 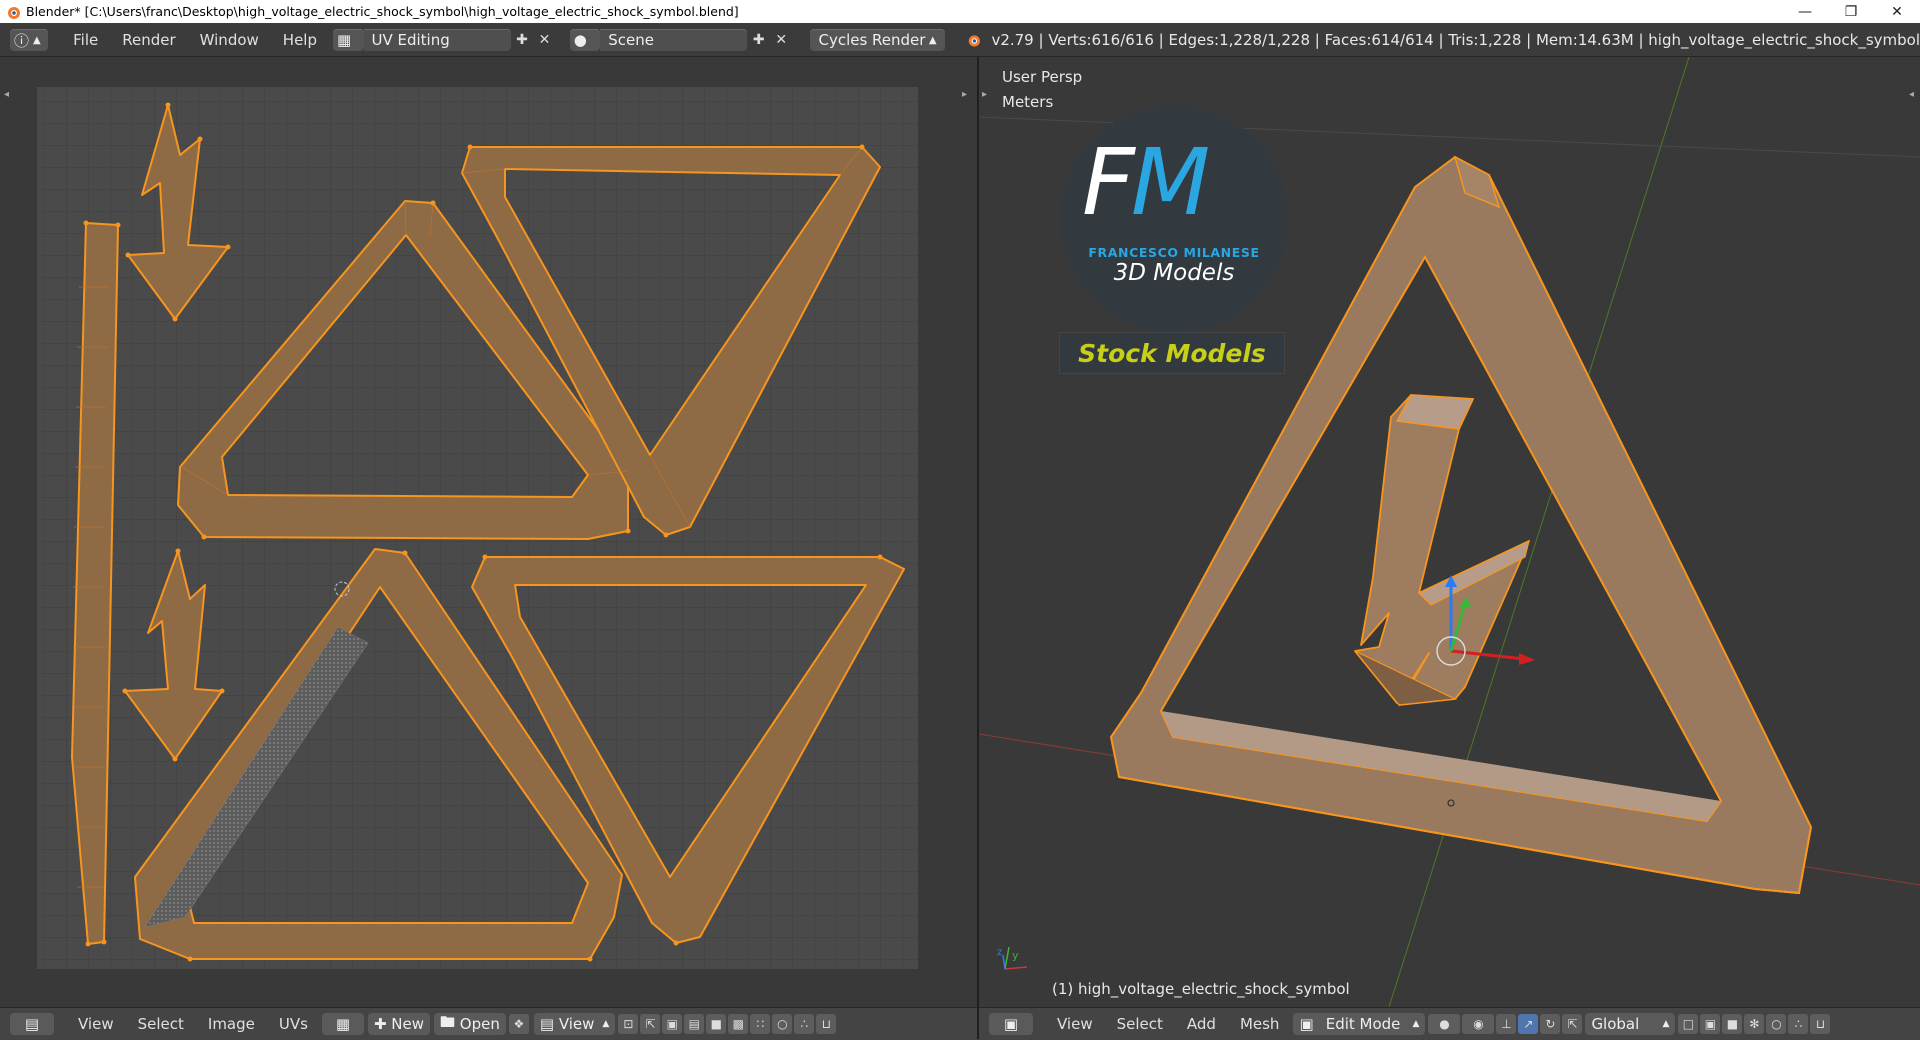 What do you see at coordinates (1363, 1024) in the screenshot?
I see `mode-label: Edit Mode` at bounding box center [1363, 1024].